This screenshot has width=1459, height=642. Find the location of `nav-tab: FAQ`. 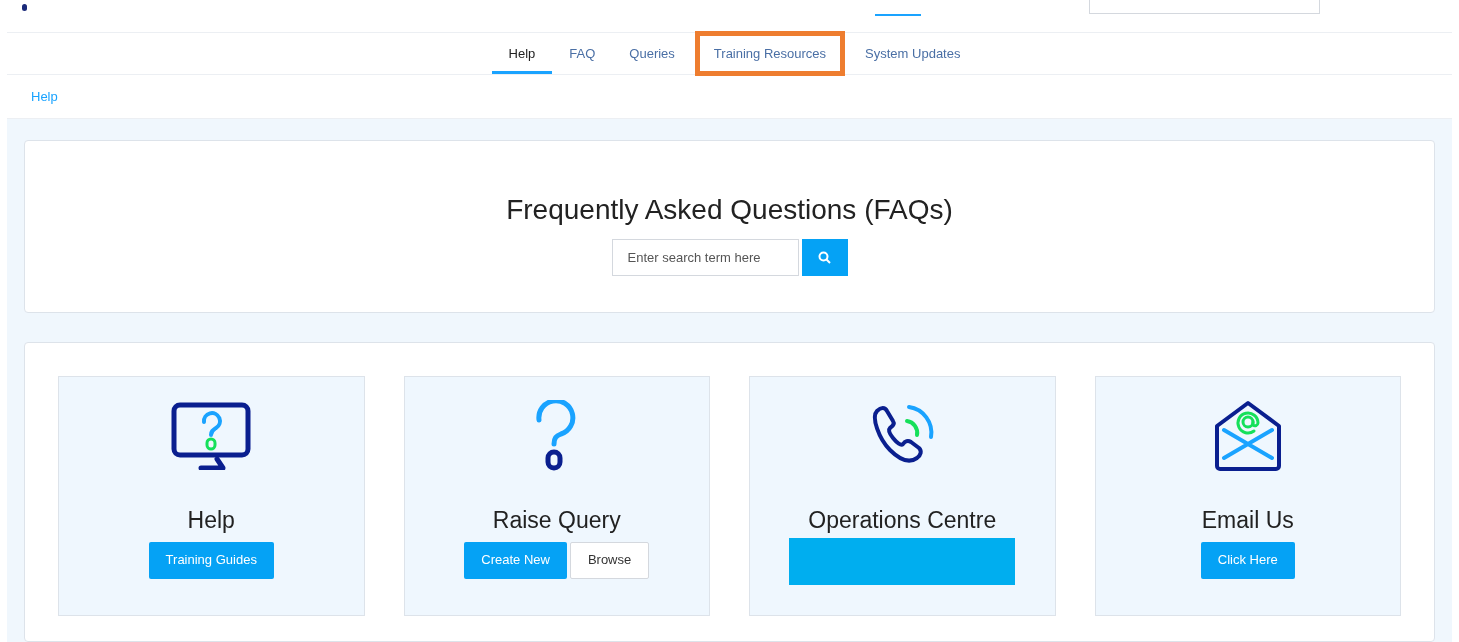

nav-tab: FAQ is located at coordinates (582, 53).